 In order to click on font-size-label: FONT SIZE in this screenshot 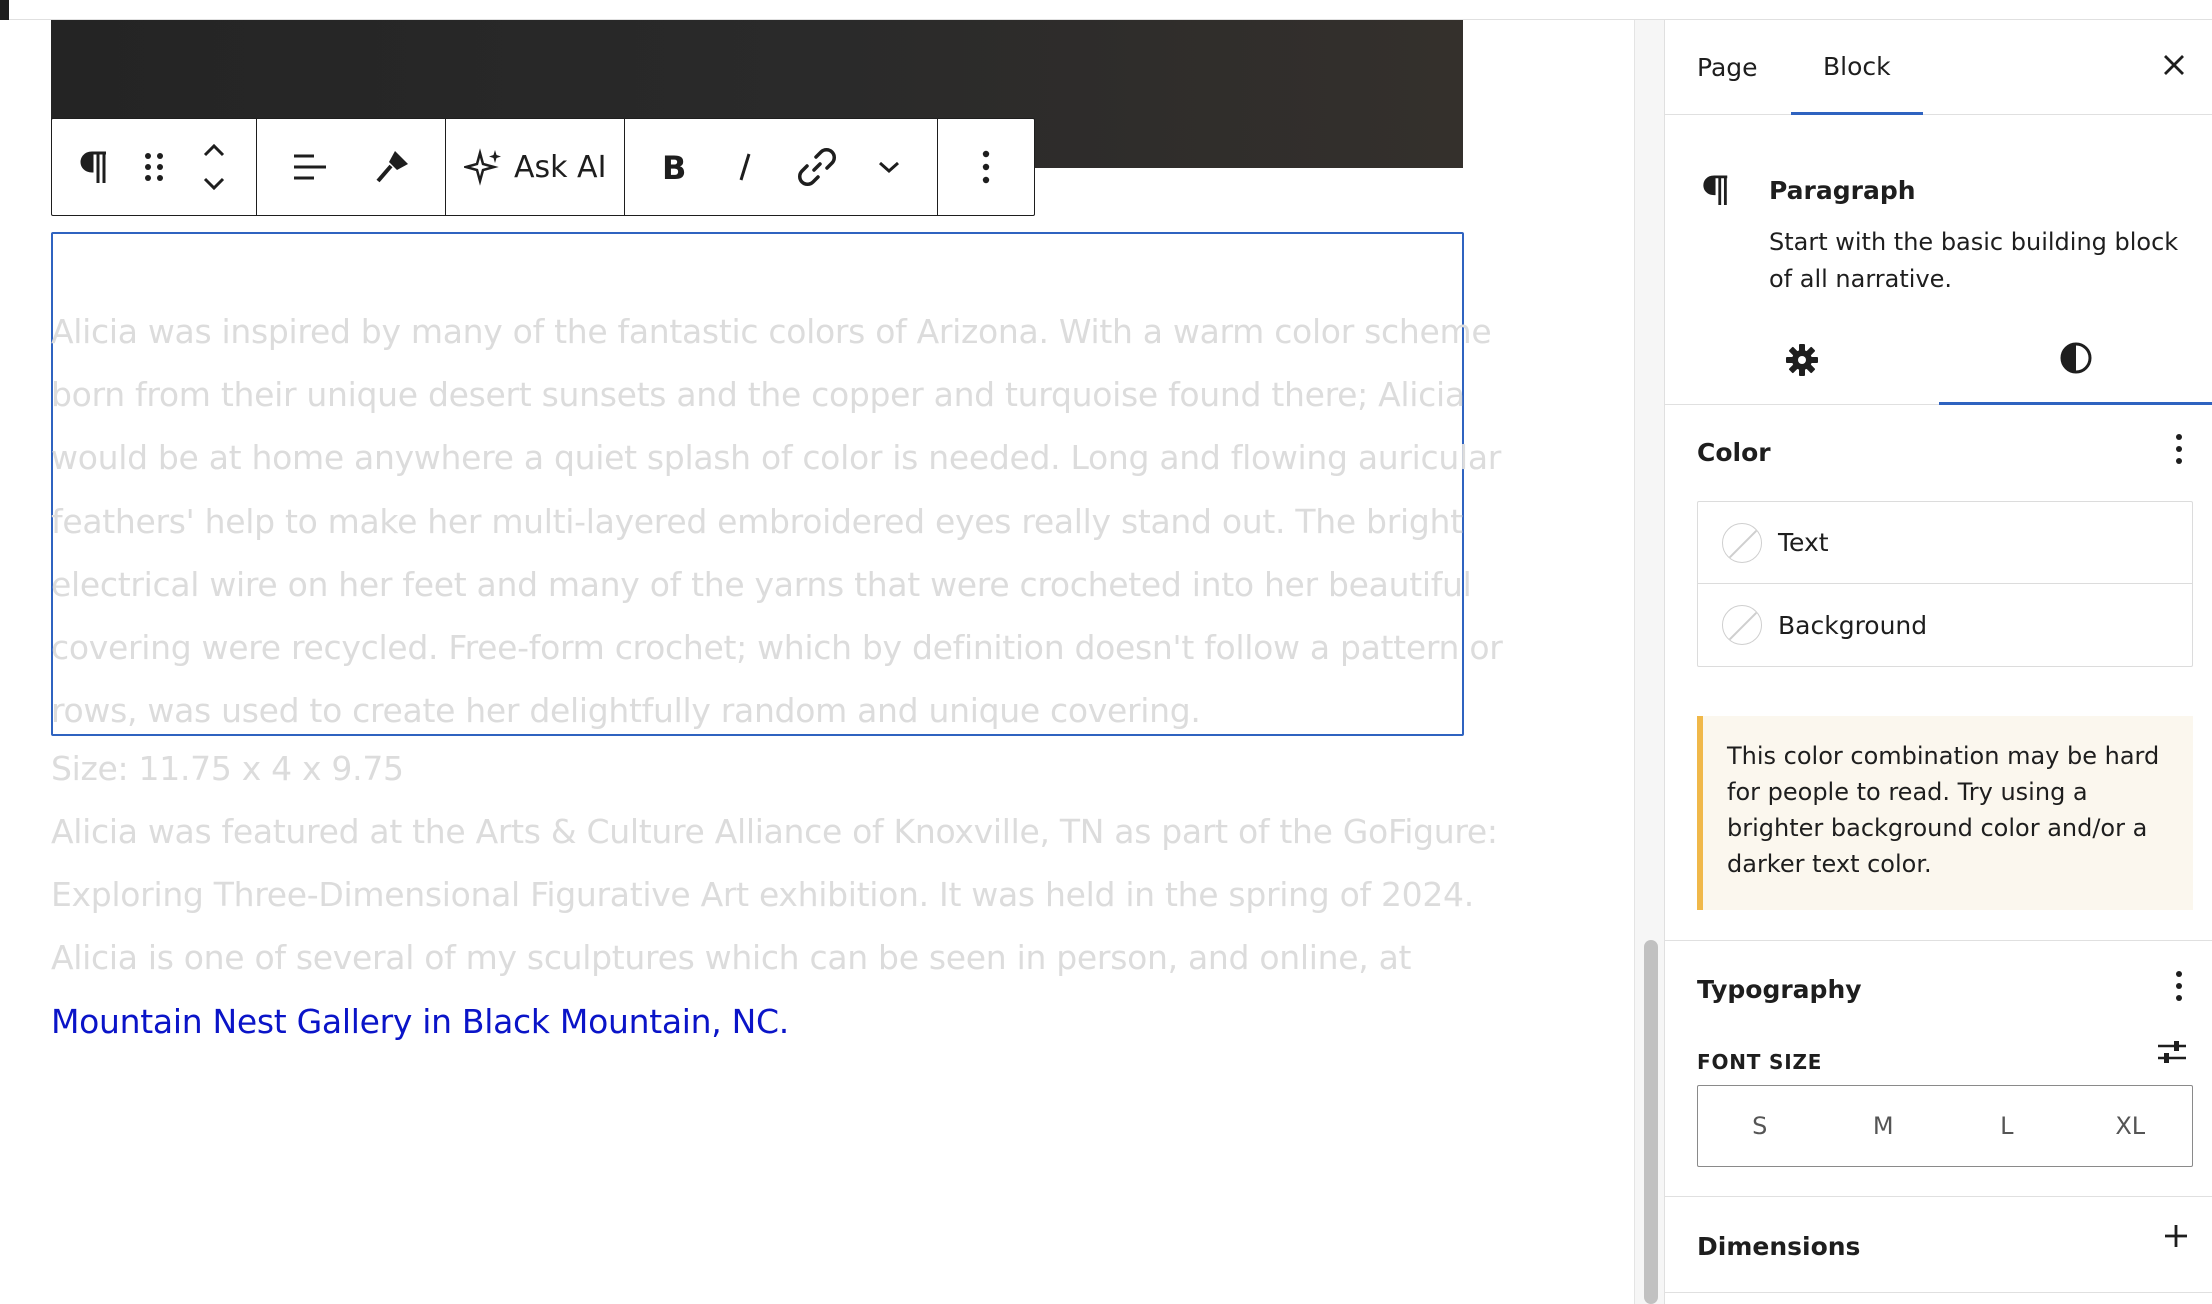, I will do `click(1760, 1062)`.